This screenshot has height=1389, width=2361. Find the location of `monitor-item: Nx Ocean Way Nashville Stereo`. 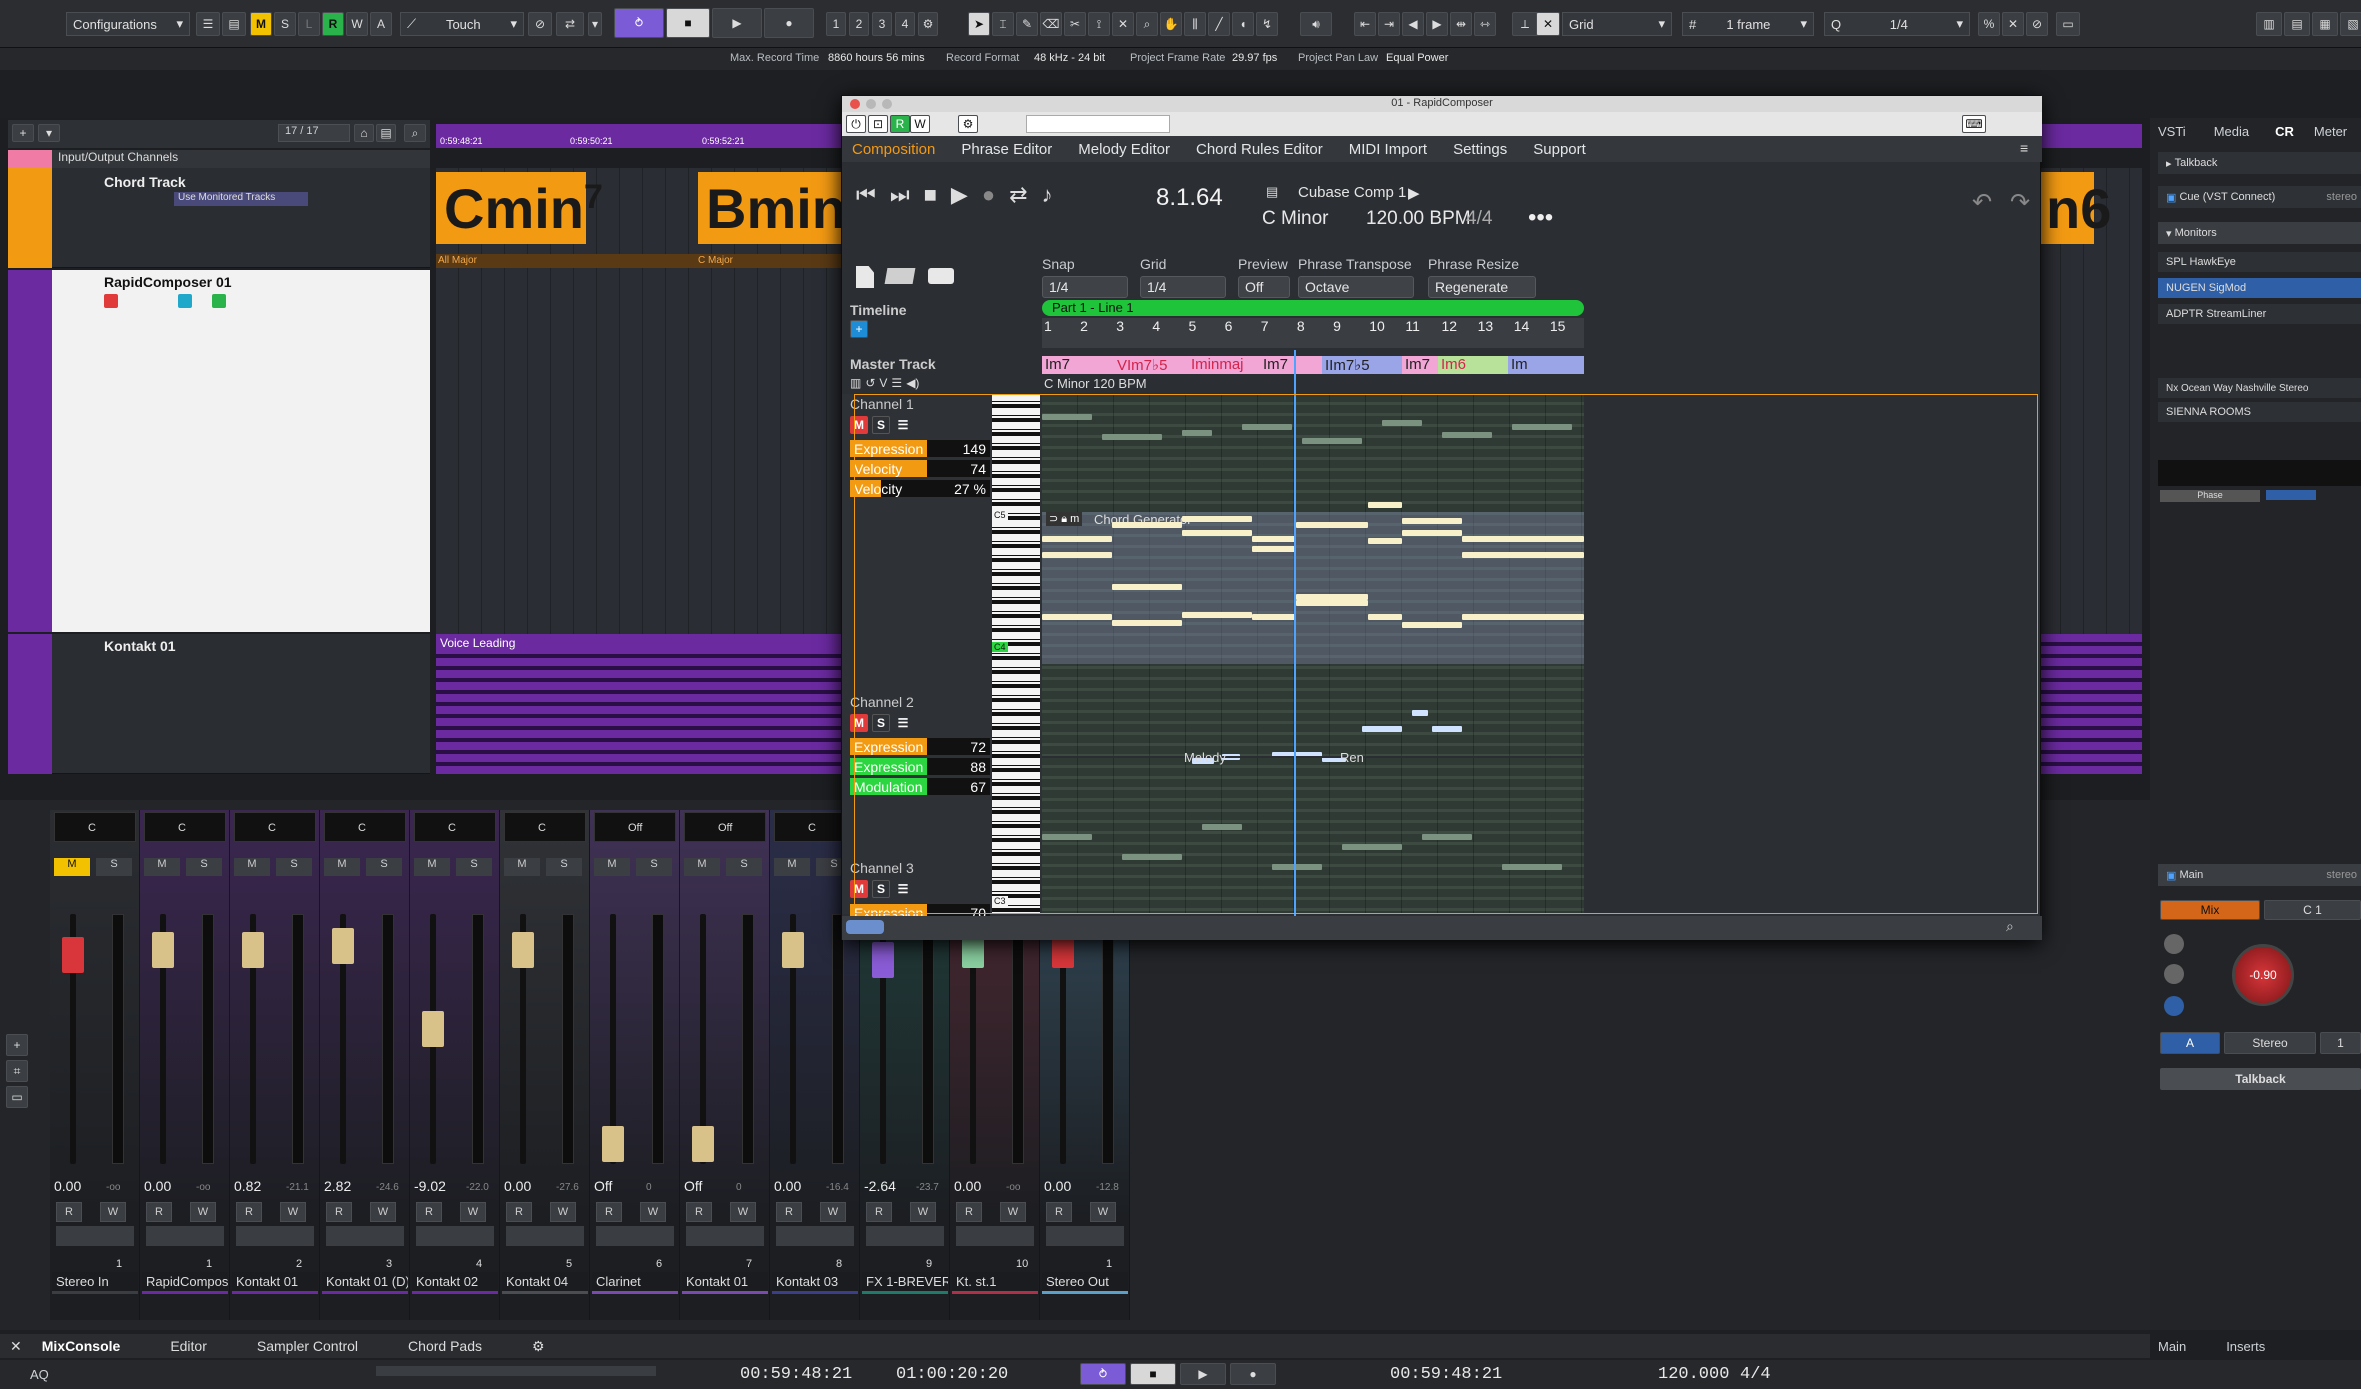

monitor-item: Nx Ocean Way Nashville Stereo is located at coordinates (2259, 388).